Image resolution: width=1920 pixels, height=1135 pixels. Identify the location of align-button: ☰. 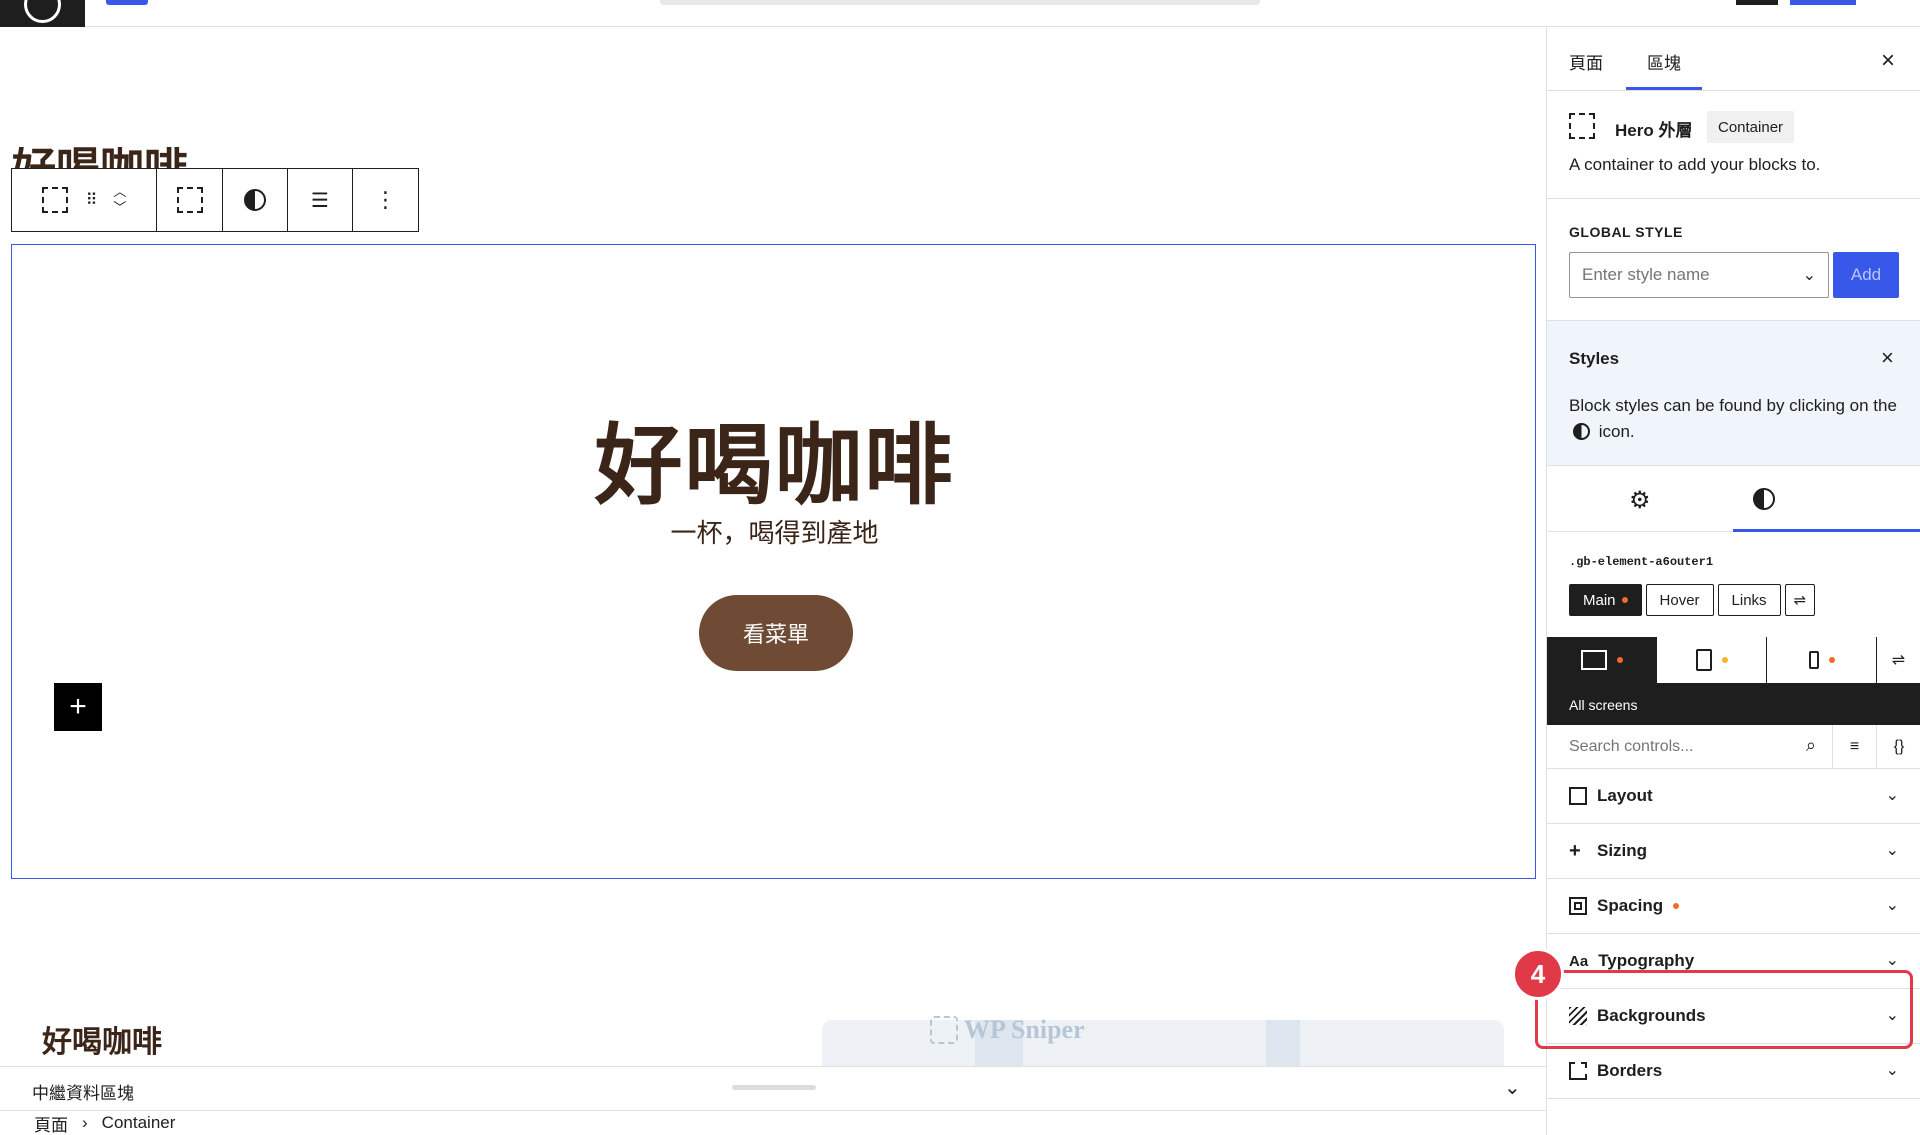
(320, 200).